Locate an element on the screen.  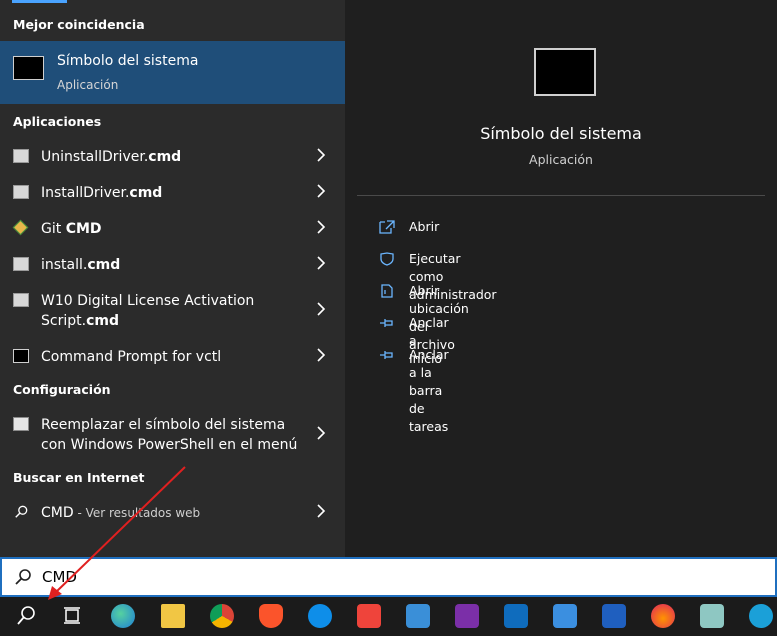
best-match-item: Símbolo del sistema Aplicación is located at coordinates (172, 72).